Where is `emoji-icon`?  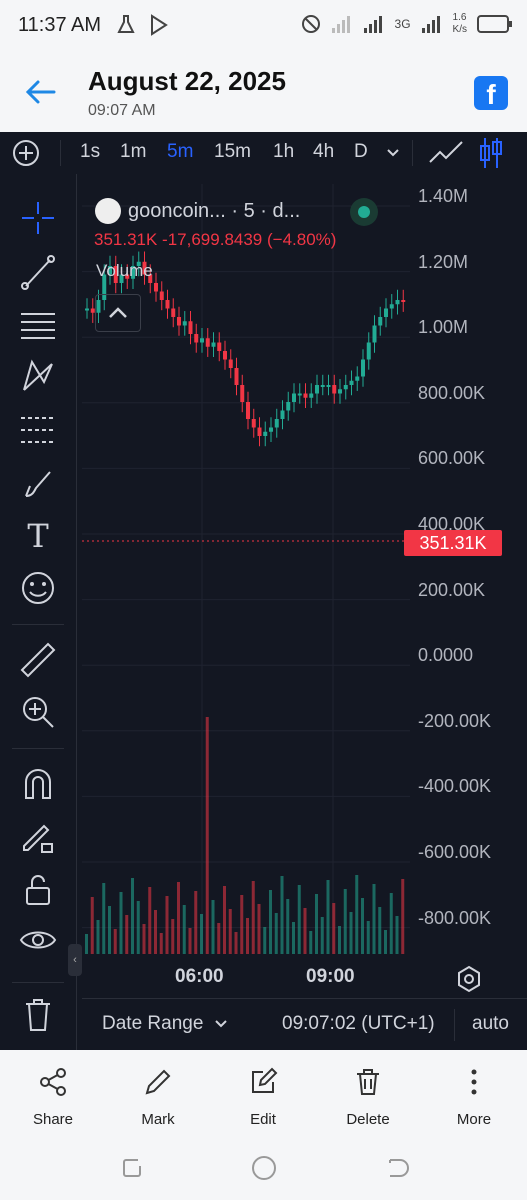 emoji-icon is located at coordinates (38, 588).